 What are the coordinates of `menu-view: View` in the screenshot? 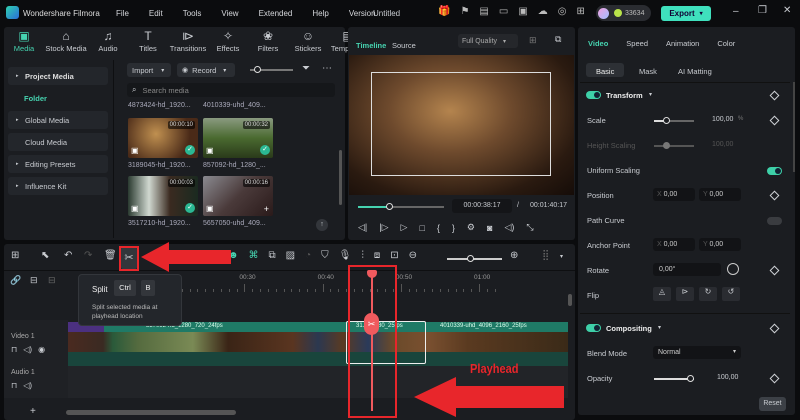 It's located at (229, 13).